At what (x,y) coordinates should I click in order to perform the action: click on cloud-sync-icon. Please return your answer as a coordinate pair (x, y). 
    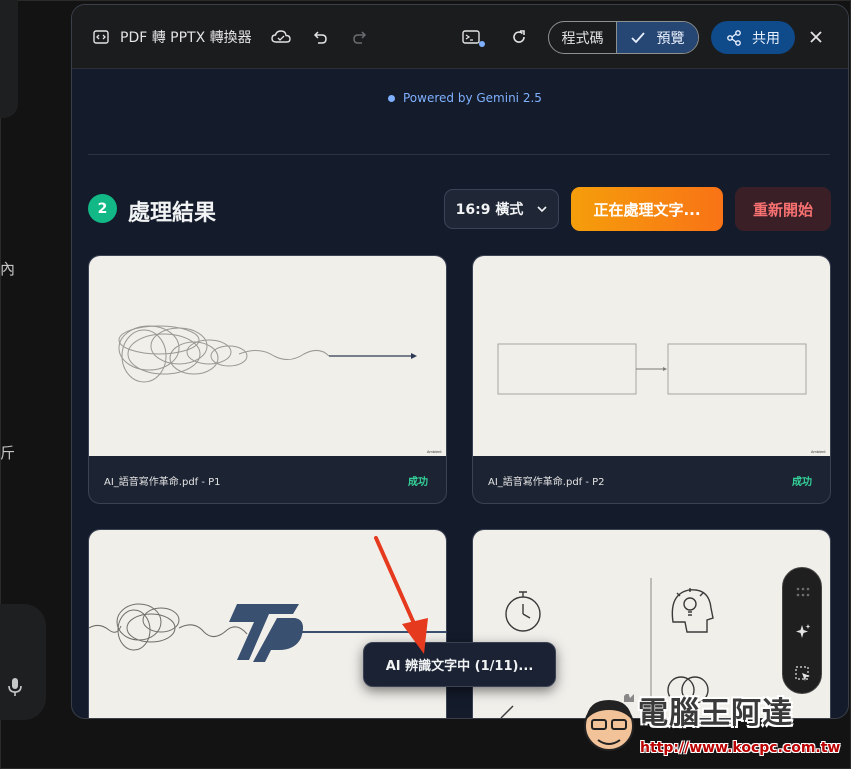
    Looking at the image, I should click on (281, 37).